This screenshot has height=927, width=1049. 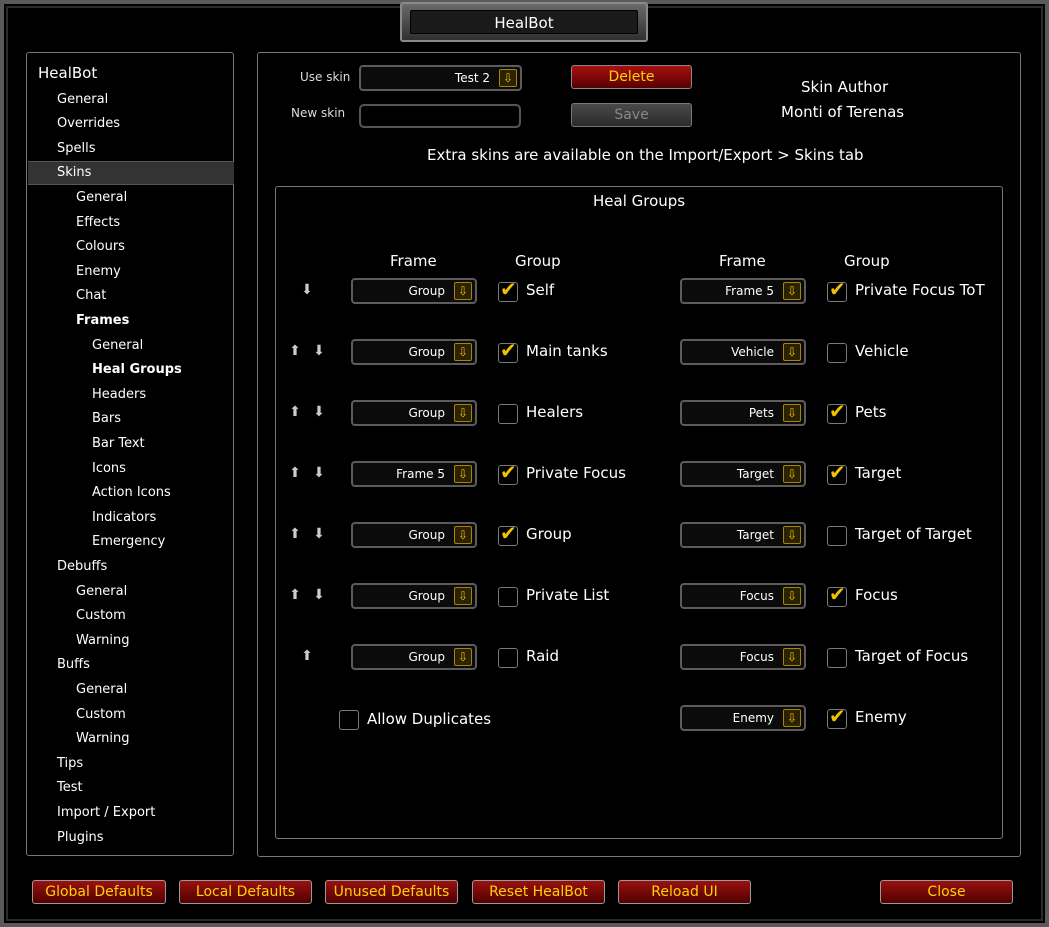 I want to click on use-skin-dropdown: Test 2 ⇩, so click(x=440, y=78).